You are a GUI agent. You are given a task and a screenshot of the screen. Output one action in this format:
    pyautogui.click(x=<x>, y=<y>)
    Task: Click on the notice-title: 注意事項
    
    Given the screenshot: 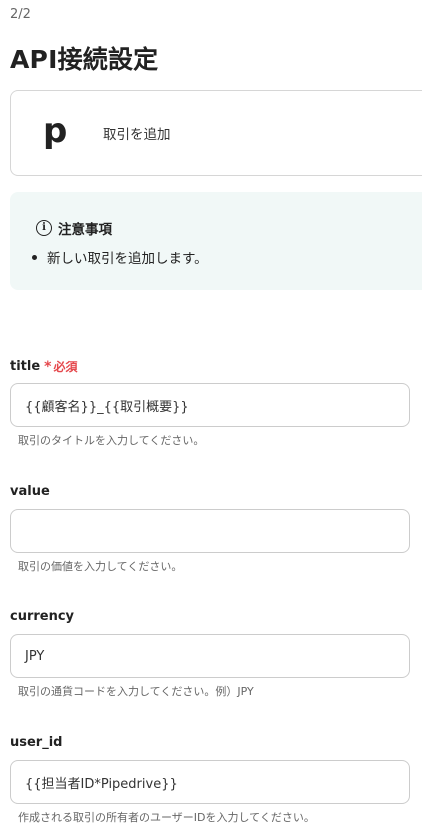 What is the action you would take?
    pyautogui.click(x=85, y=230)
    